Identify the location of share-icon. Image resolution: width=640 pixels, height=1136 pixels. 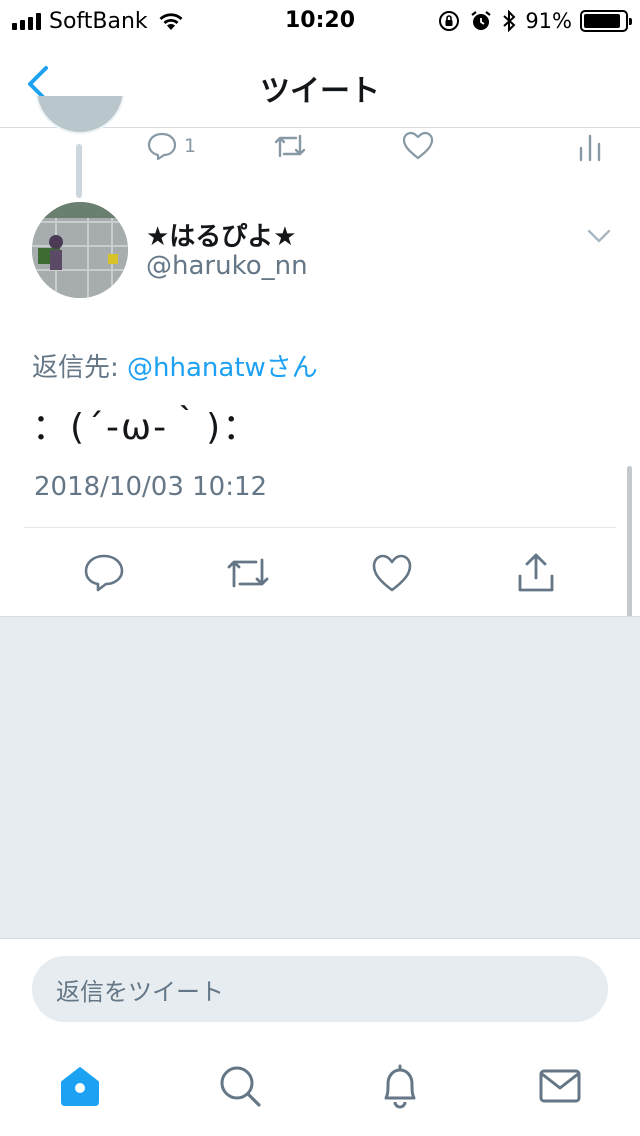
(536, 572).